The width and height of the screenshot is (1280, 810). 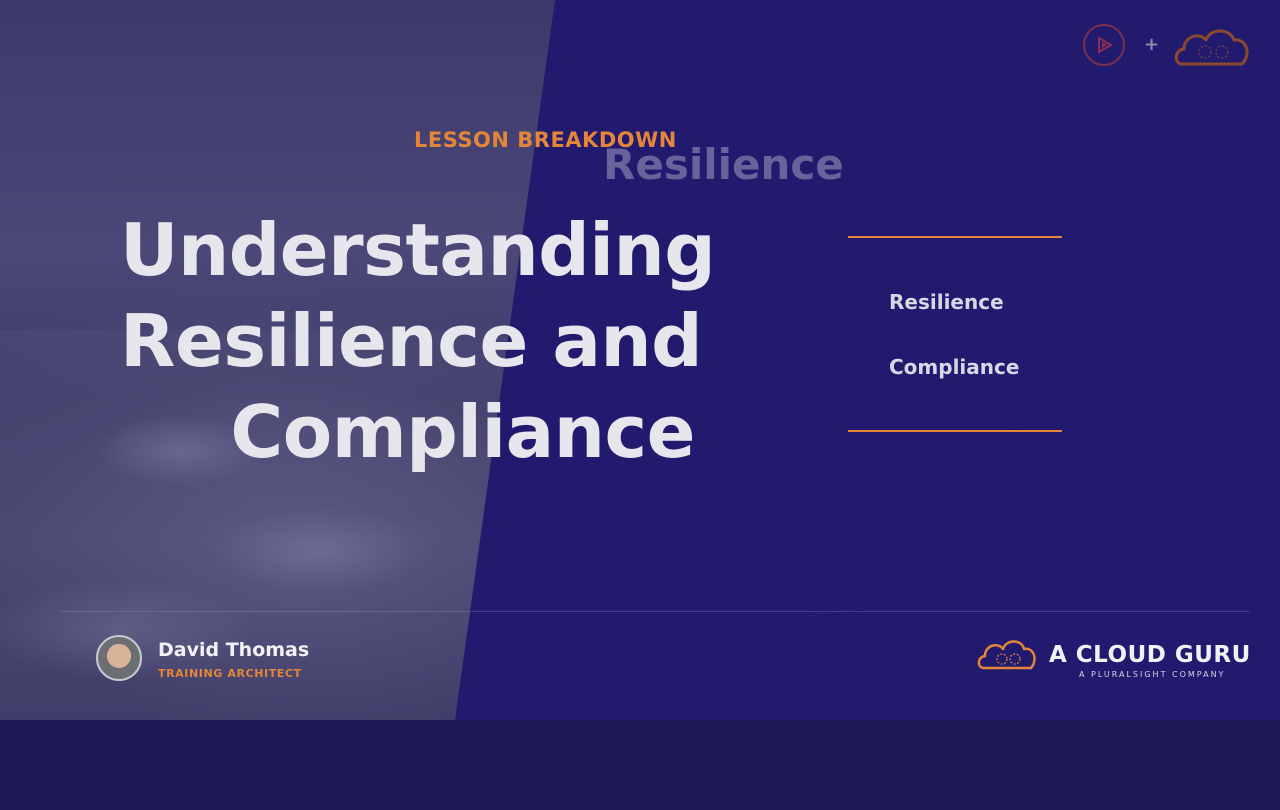 What do you see at coordinates (1152, 674) in the screenshot?
I see `brand-tagline: A PLURALSIGHT COMPANY` at bounding box center [1152, 674].